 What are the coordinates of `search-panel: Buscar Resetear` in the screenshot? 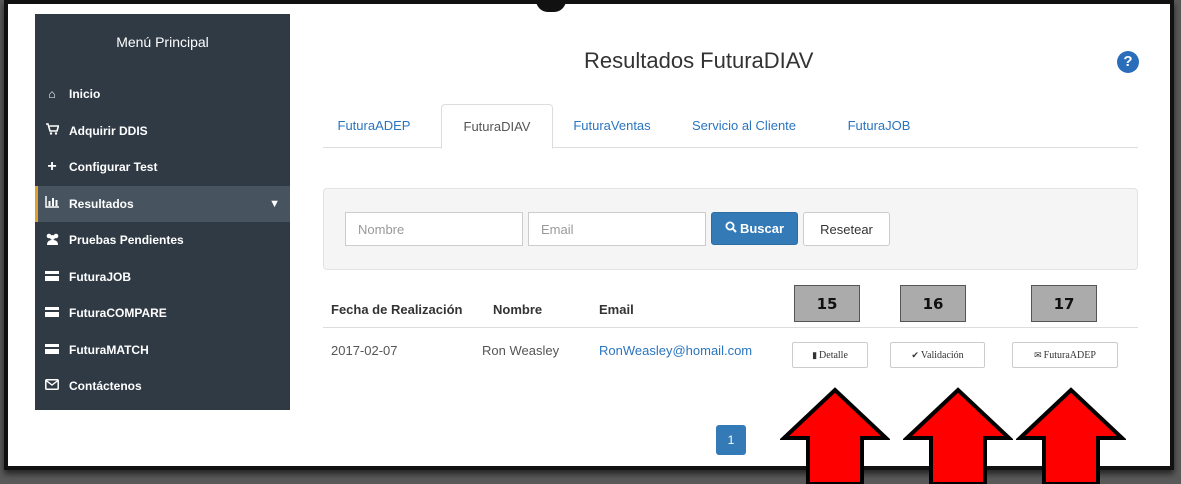 It's located at (730, 229).